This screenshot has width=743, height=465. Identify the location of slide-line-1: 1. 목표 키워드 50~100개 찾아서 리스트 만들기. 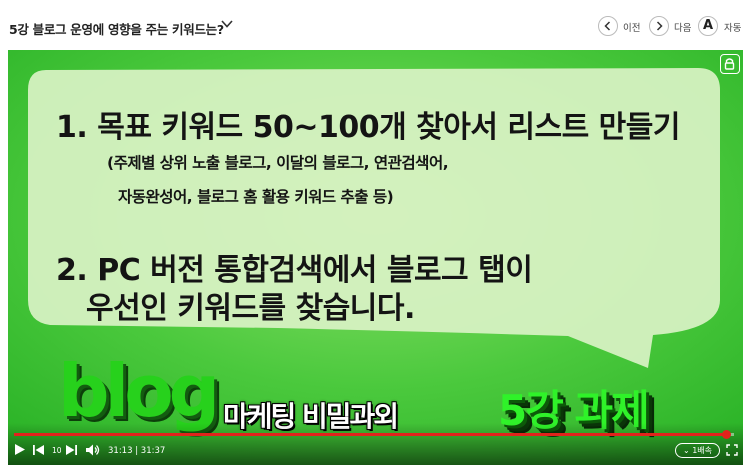
(368, 127).